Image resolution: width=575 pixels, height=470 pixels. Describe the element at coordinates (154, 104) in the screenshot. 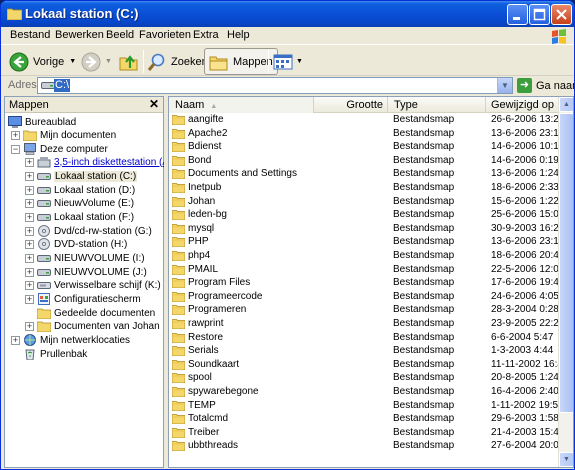

I see `close-pane-icon: ✕` at that location.